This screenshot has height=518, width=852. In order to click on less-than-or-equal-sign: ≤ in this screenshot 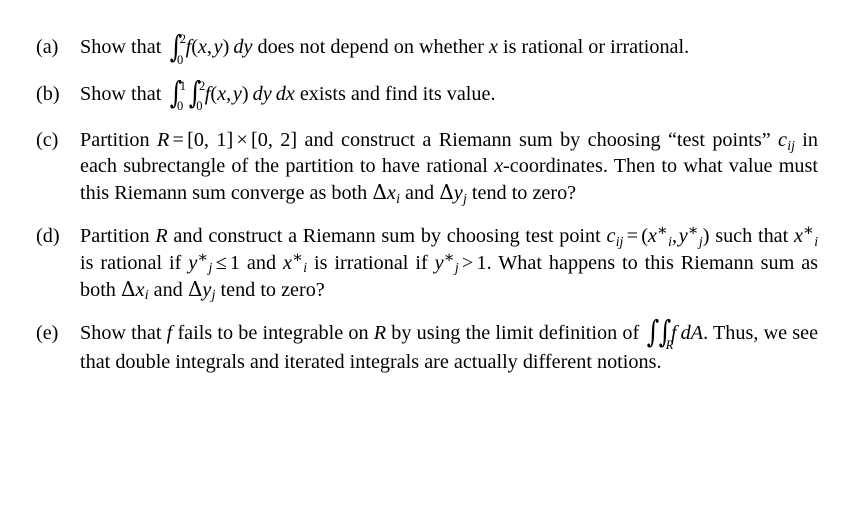, I will do `click(221, 262)`.